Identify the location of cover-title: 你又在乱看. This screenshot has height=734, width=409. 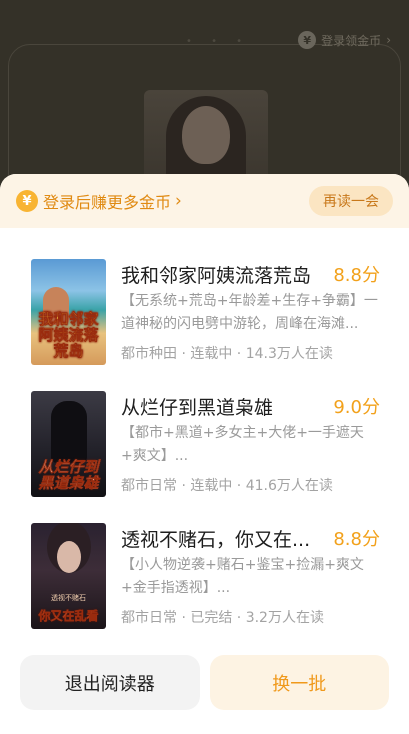
(68, 616).